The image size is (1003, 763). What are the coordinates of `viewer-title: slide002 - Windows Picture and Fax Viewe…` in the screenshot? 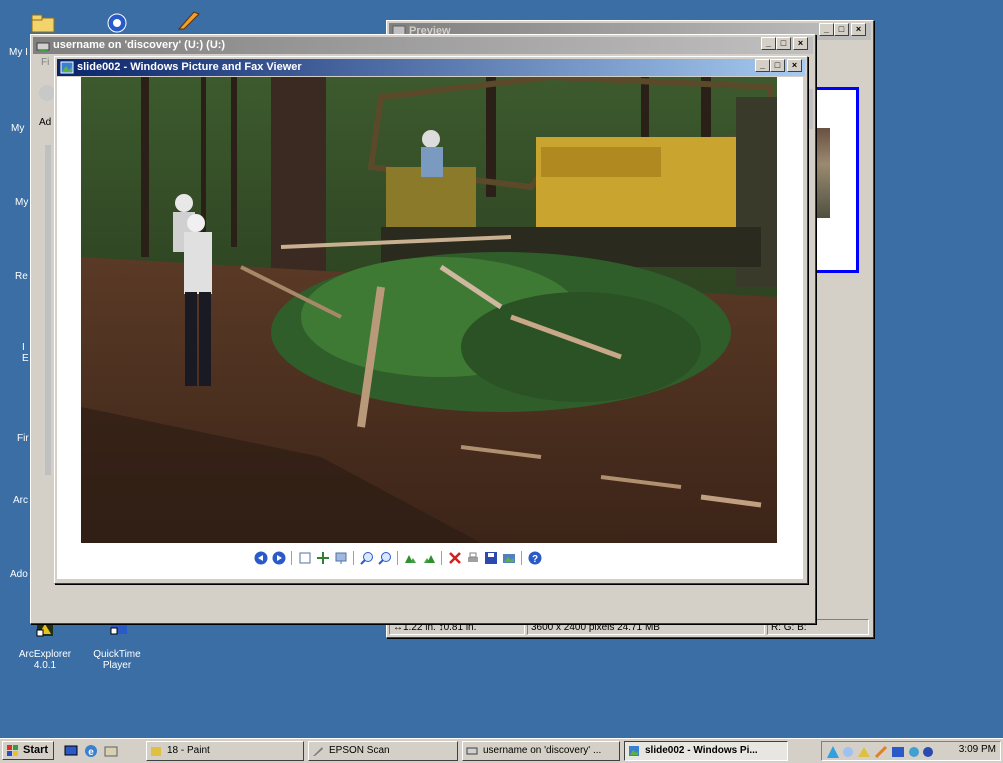 It's located at (189, 67).